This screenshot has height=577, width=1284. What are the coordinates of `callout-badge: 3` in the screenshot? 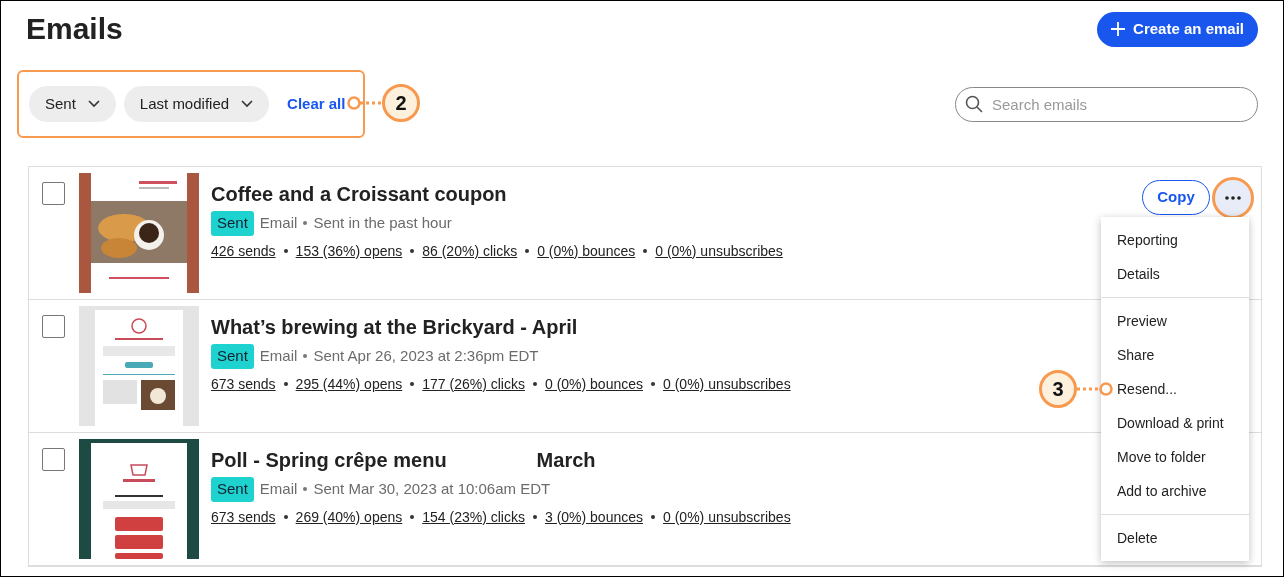 It's located at (1058, 389).